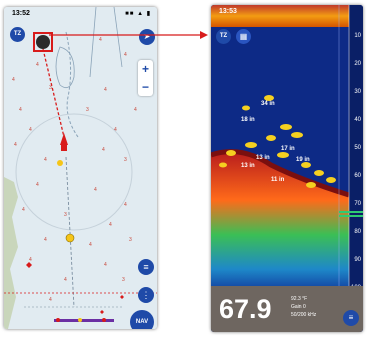  What do you see at coordinates (357, 148) in the screenshot?
I see `depth-tick-label: 50` at bounding box center [357, 148].